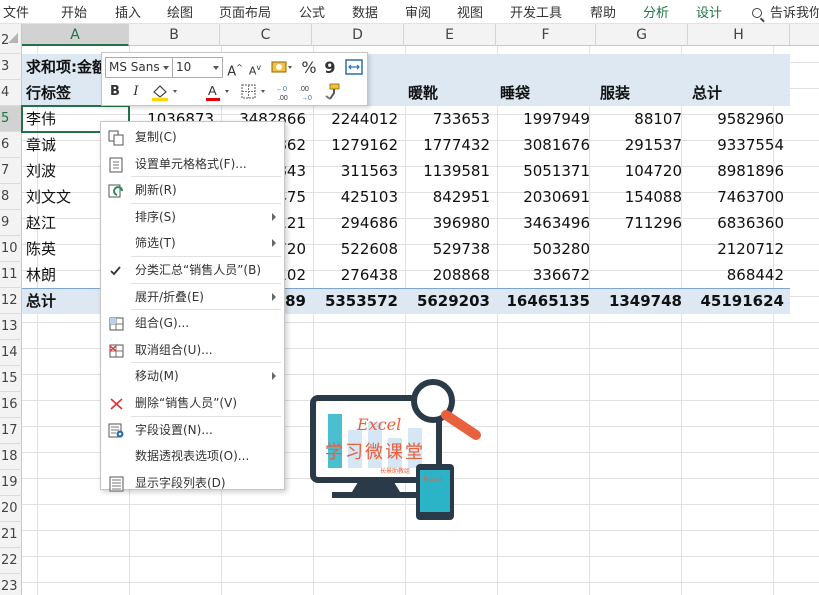 The width and height of the screenshot is (819, 595). What do you see at coordinates (739, 197) in the screenshot?
I see `pivot-value-cell: 7463700` at bounding box center [739, 197].